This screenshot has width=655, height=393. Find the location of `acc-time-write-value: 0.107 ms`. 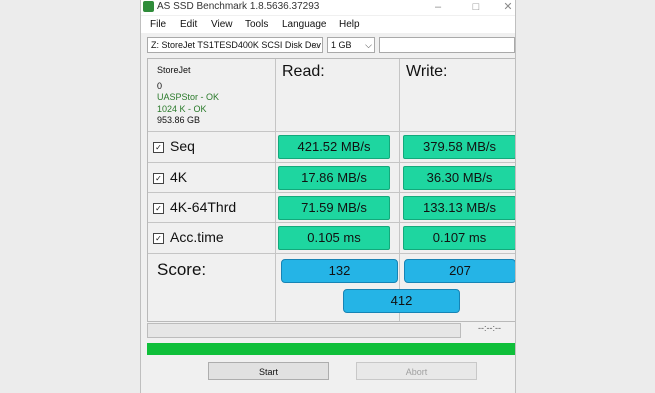

acc-time-write-value: 0.107 ms is located at coordinates (459, 238).